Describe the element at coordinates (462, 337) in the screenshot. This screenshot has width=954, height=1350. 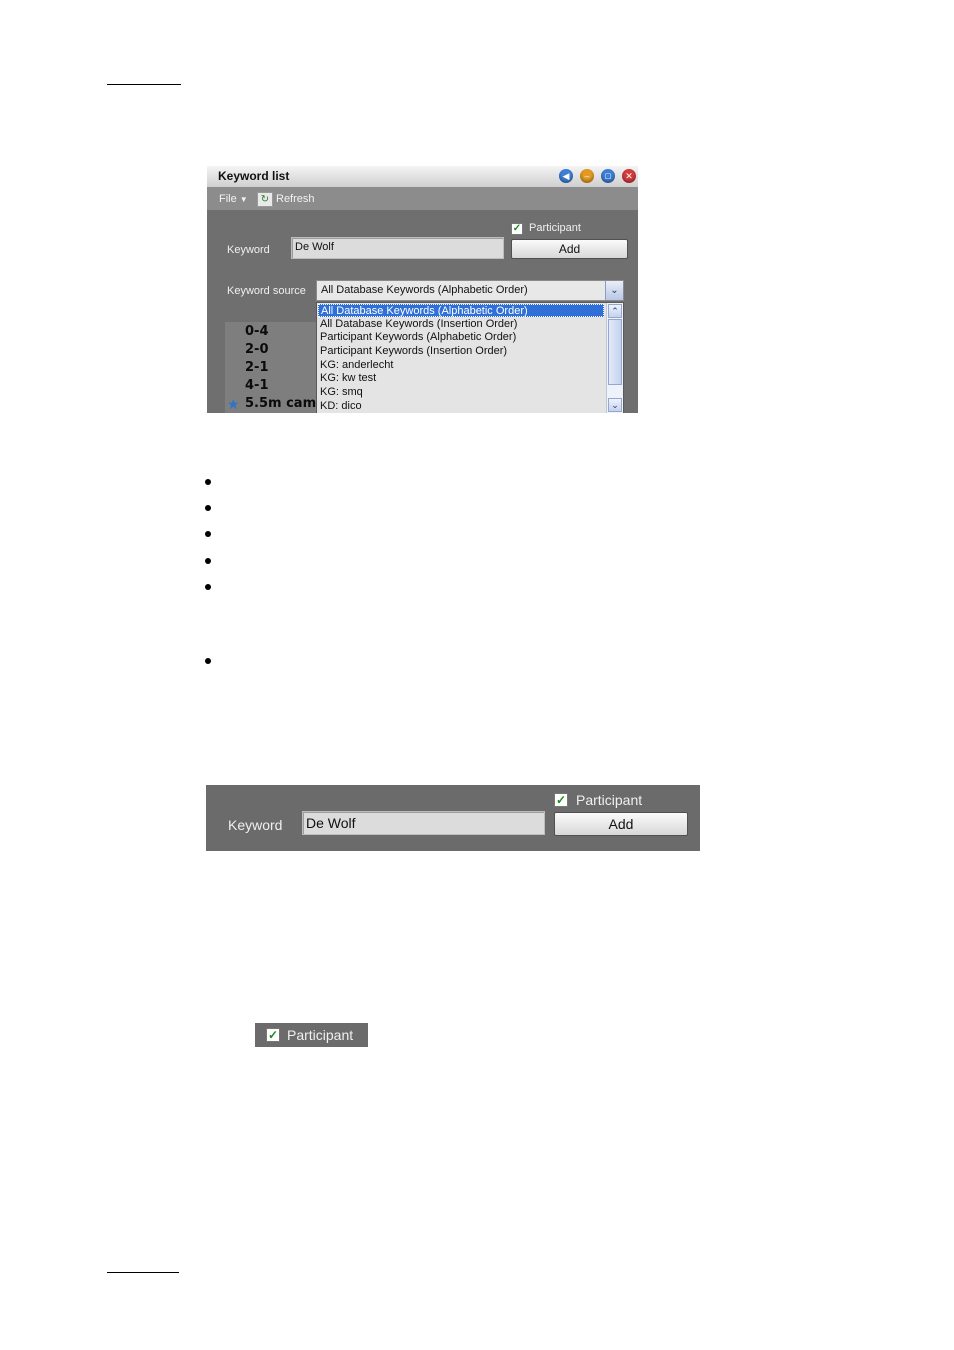
I see `dropdown-option: Participant Keywords (Alphabetic Order)` at that location.